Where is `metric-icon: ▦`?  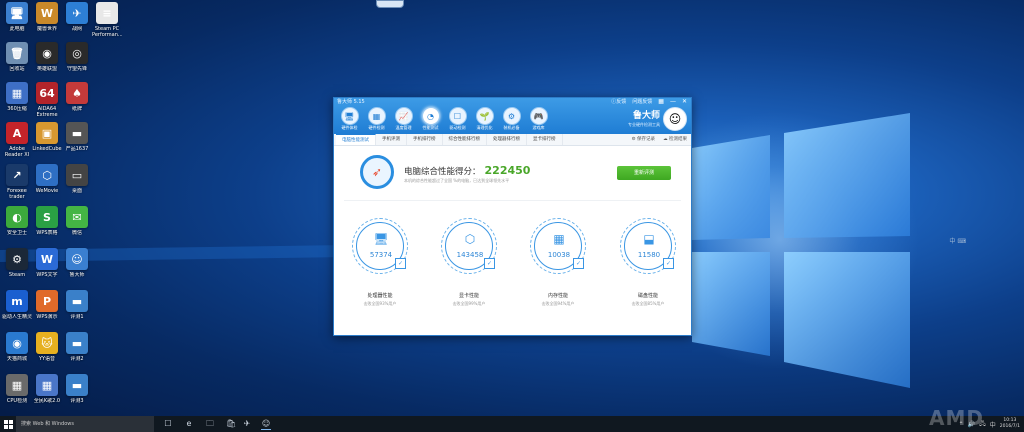 metric-icon: ▦ is located at coordinates (559, 239).